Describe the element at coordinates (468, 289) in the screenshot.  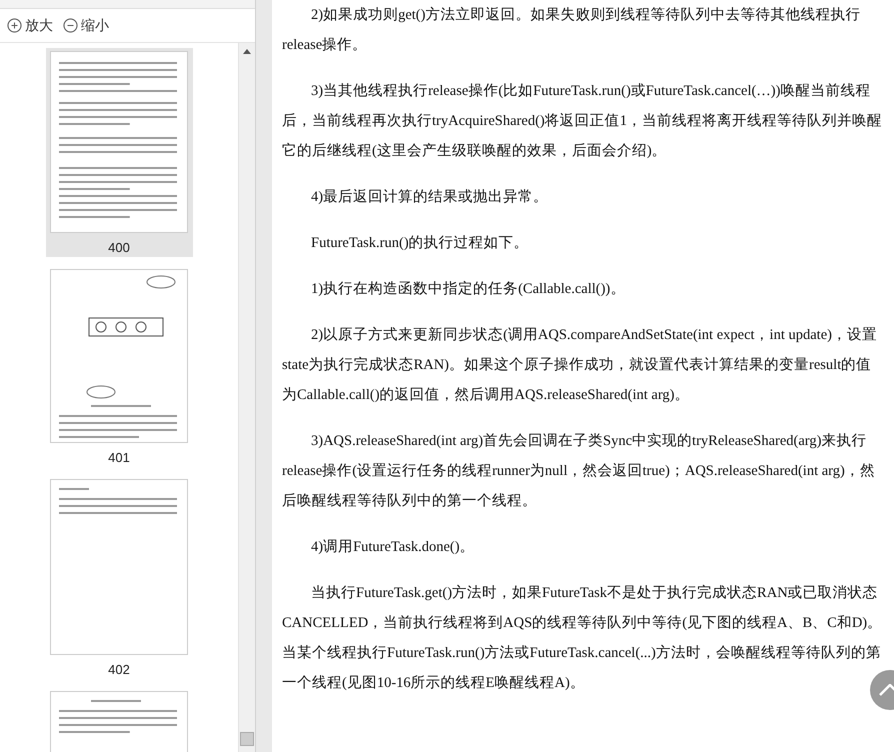
I see `paragraph: 1)执行在构造函数中指定的任务(Callable.call())。` at that location.